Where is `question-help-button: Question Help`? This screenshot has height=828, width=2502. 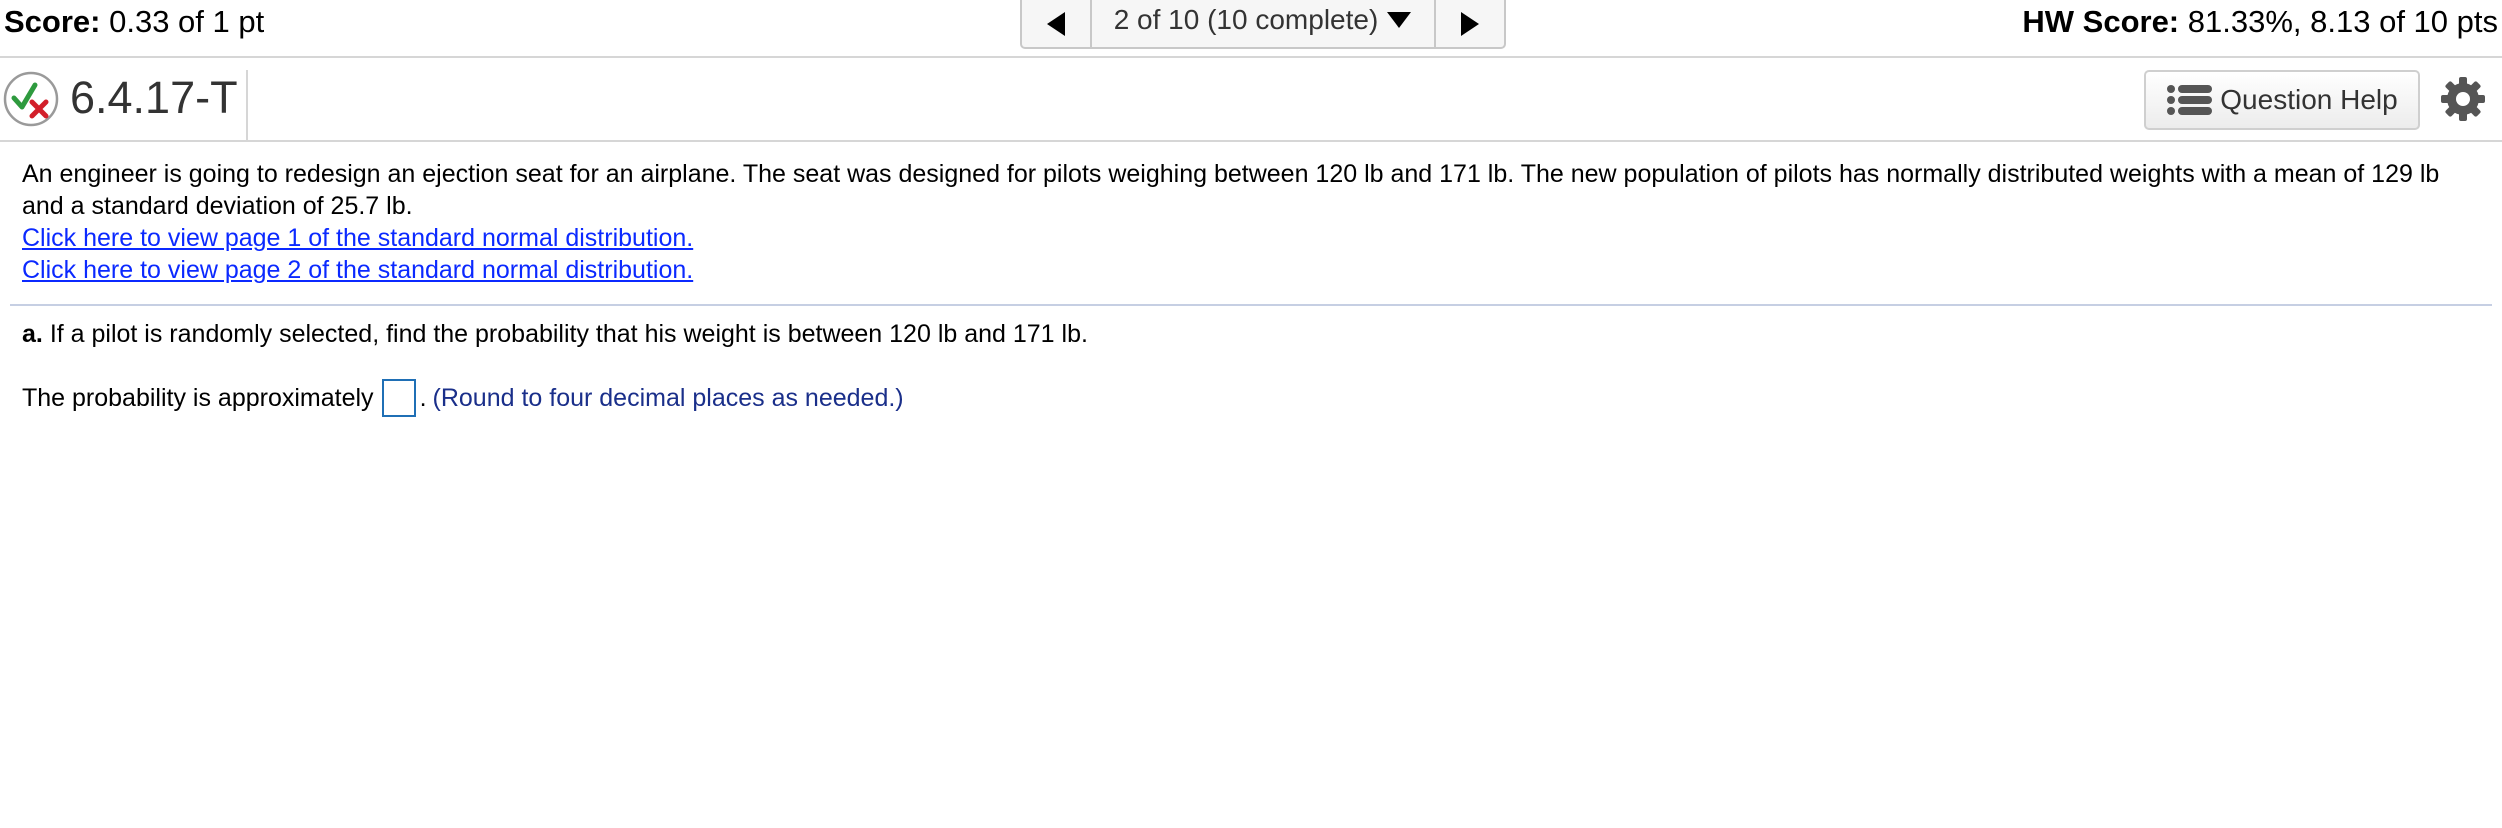
question-help-button: Question Help is located at coordinates (2282, 100).